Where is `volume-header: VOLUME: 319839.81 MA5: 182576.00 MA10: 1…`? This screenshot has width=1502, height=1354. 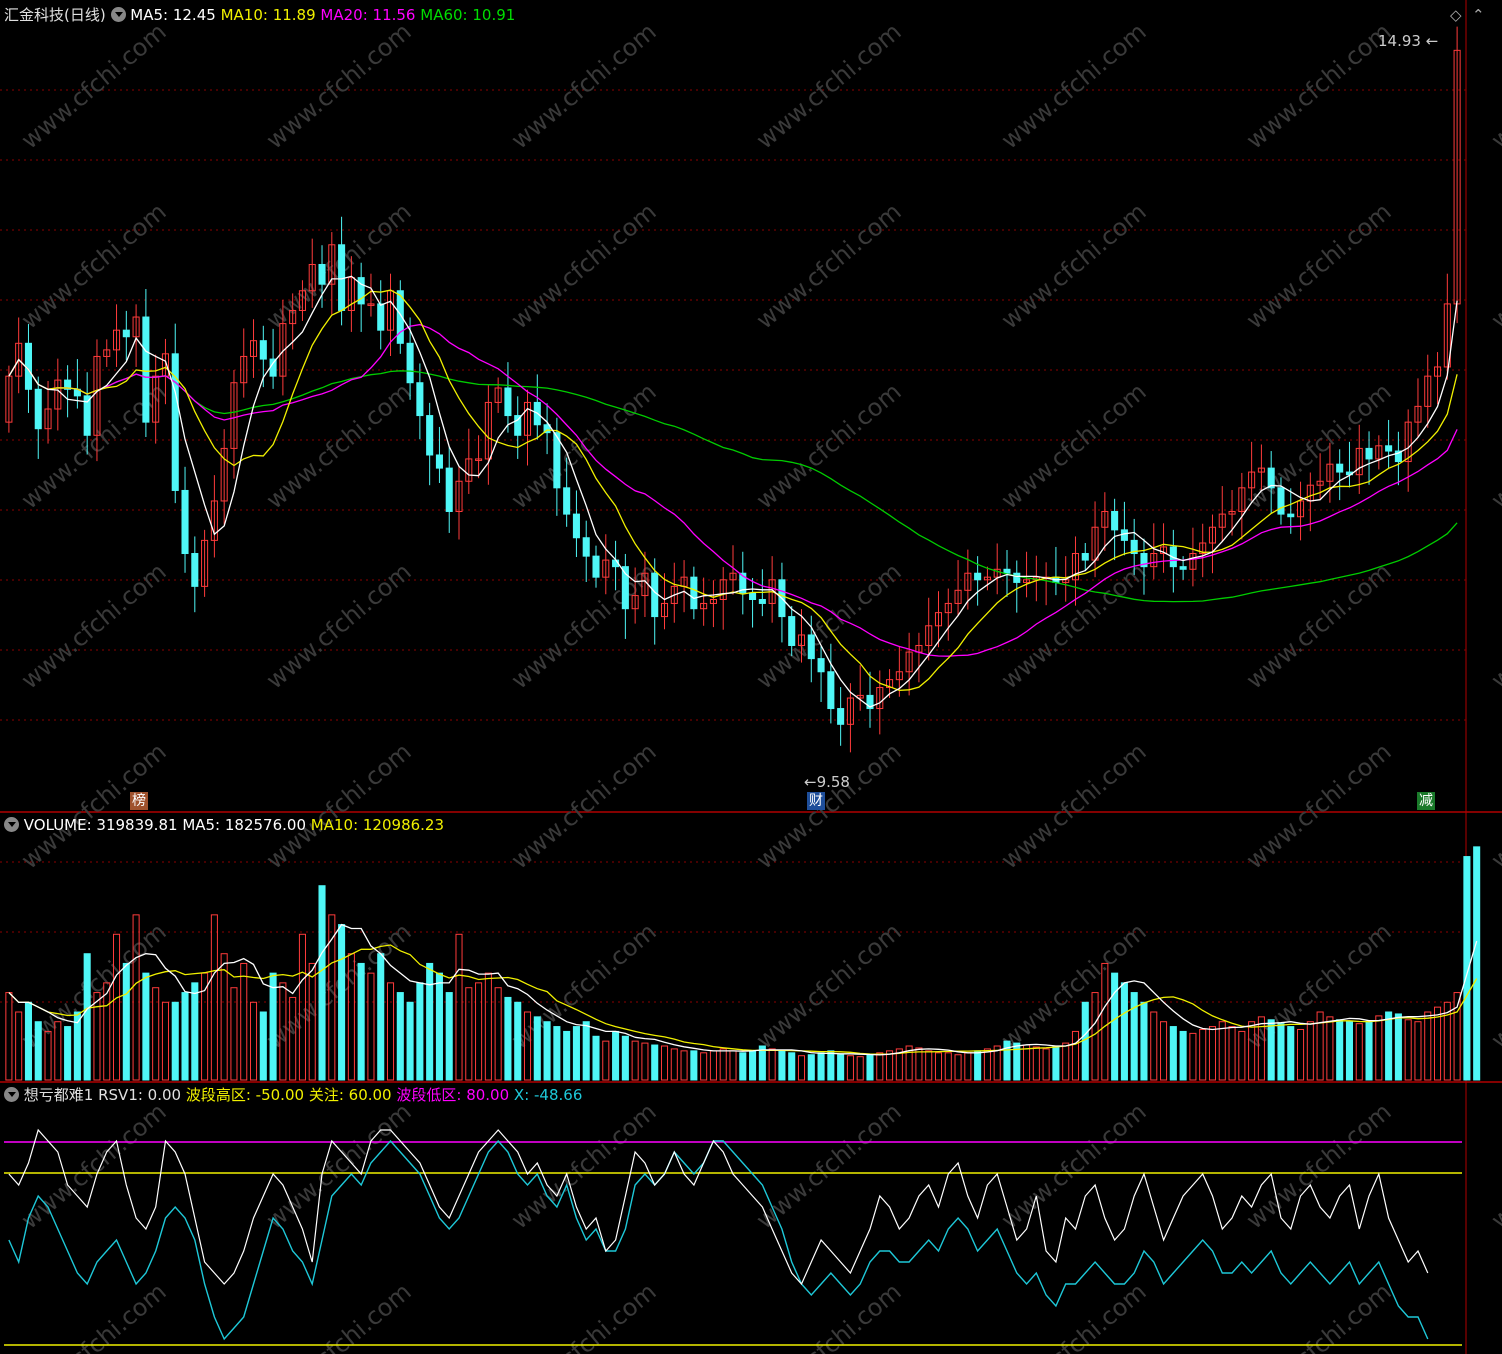 volume-header: VOLUME: 319839.81 MA5: 182576.00 MA10: 1… is located at coordinates (224, 825).